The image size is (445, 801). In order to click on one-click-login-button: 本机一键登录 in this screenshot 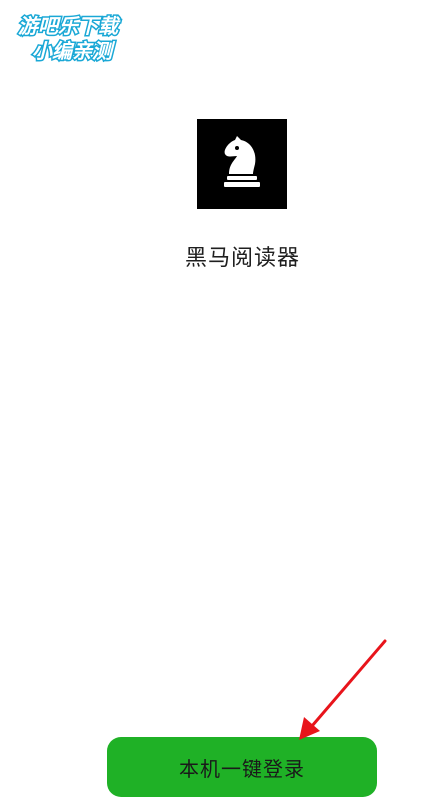, I will do `click(242, 767)`.